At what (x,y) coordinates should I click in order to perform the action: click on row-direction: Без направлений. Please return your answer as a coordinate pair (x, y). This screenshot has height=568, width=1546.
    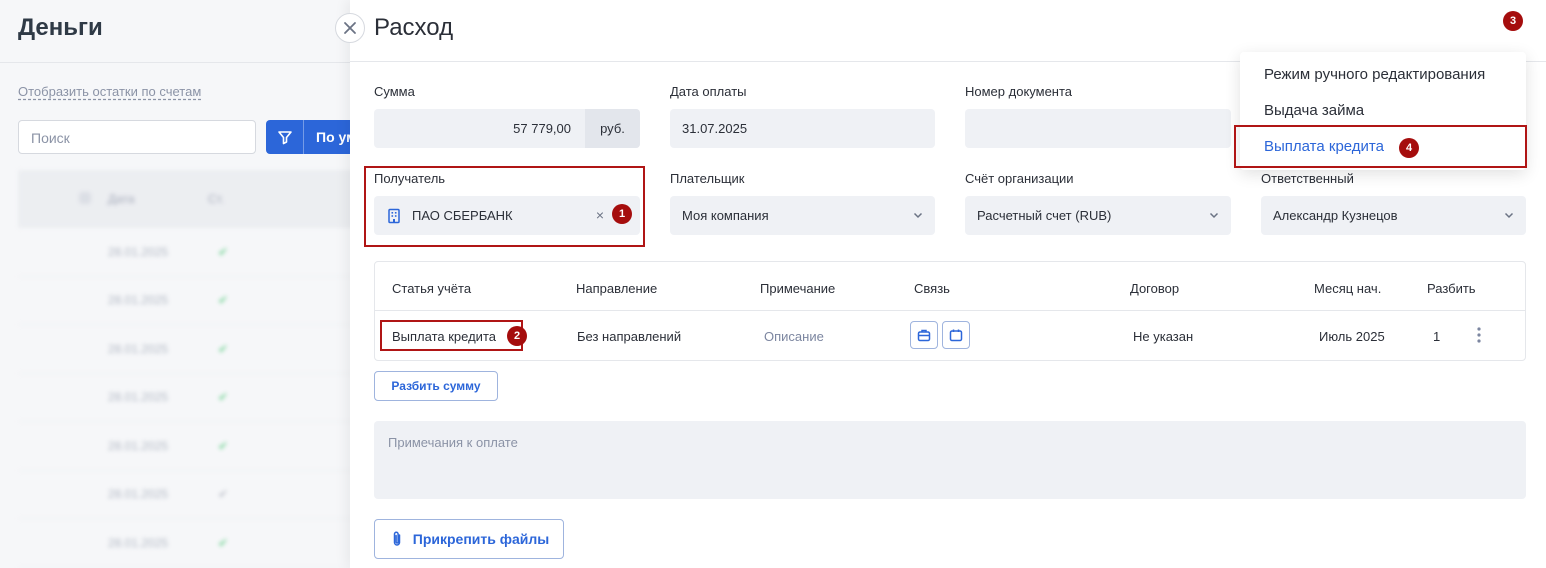
    Looking at the image, I should click on (629, 336).